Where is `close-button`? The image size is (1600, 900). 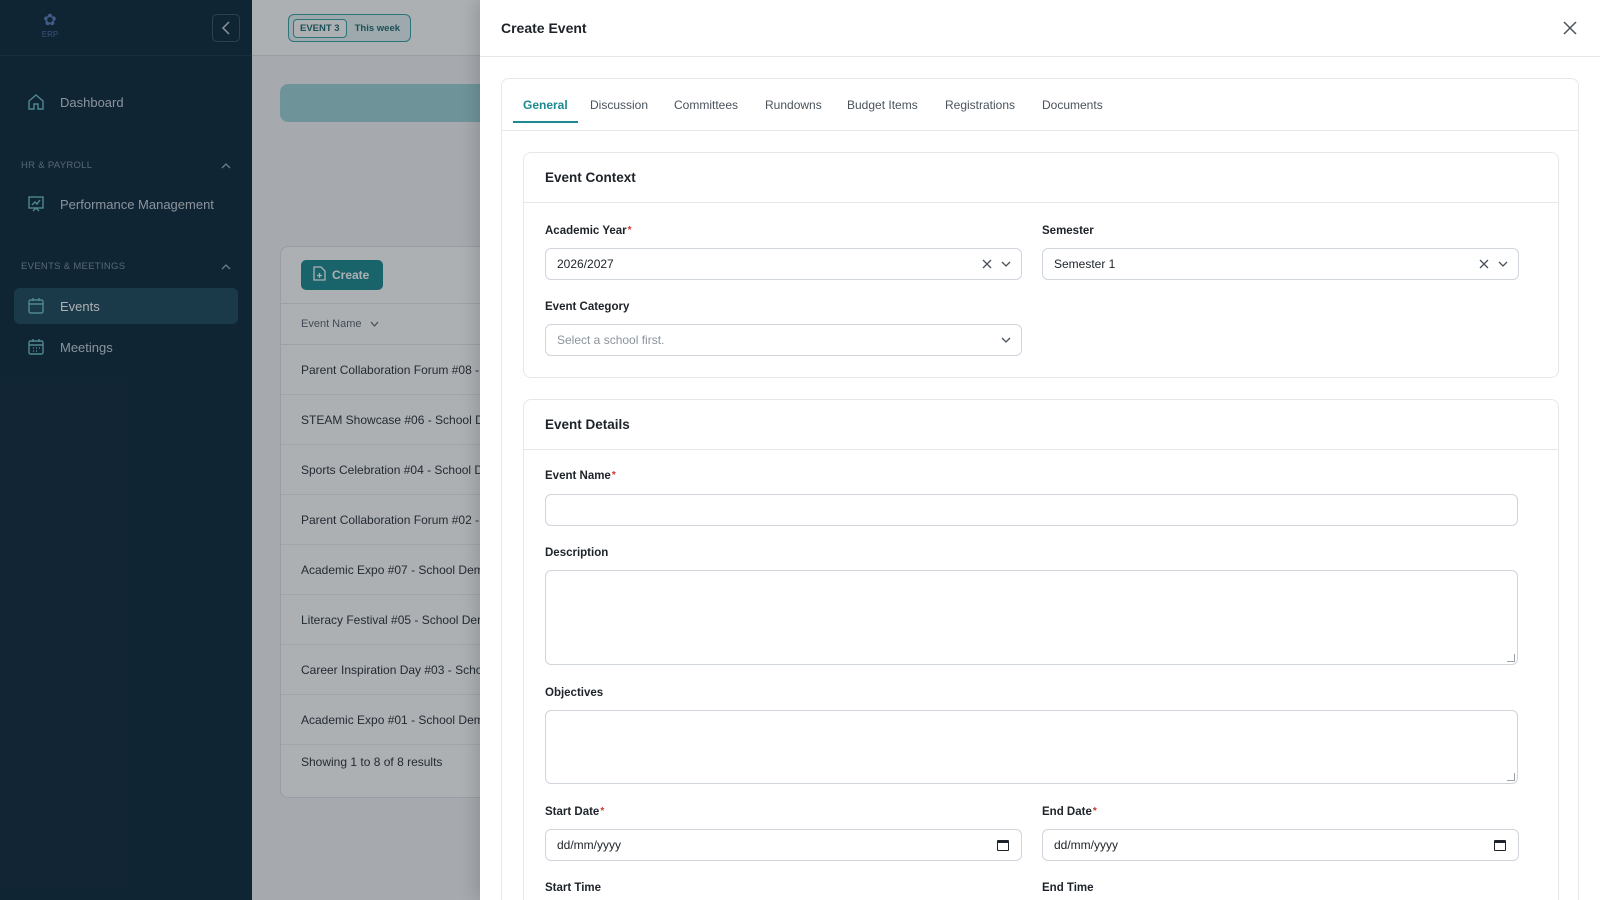
close-button is located at coordinates (1570, 28).